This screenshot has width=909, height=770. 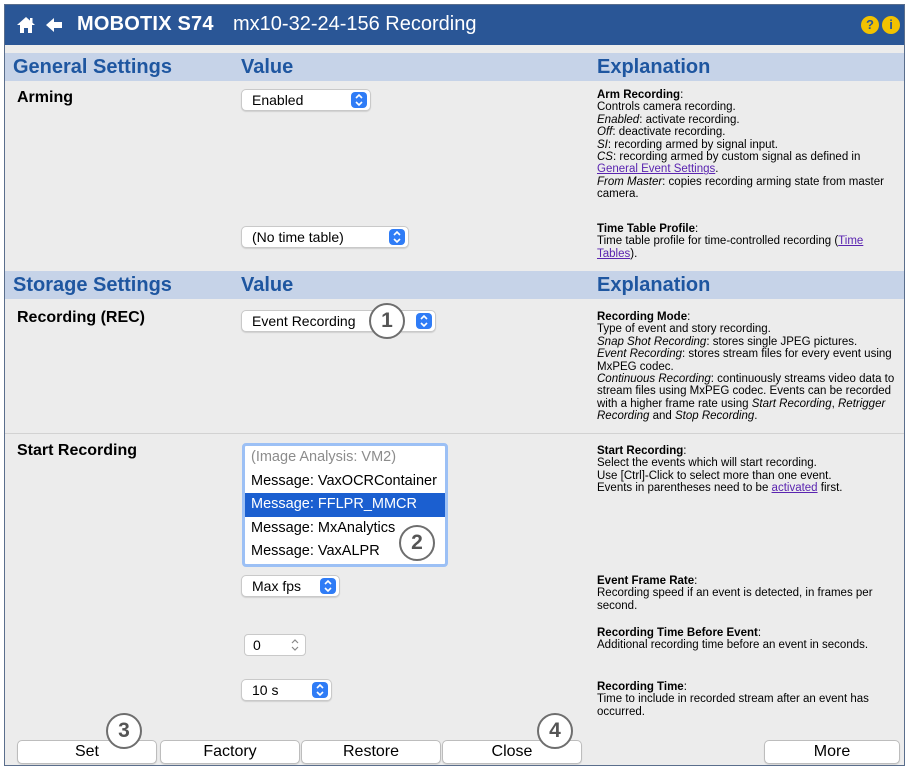 I want to click on time-before-event-value: 0, so click(x=257, y=645).